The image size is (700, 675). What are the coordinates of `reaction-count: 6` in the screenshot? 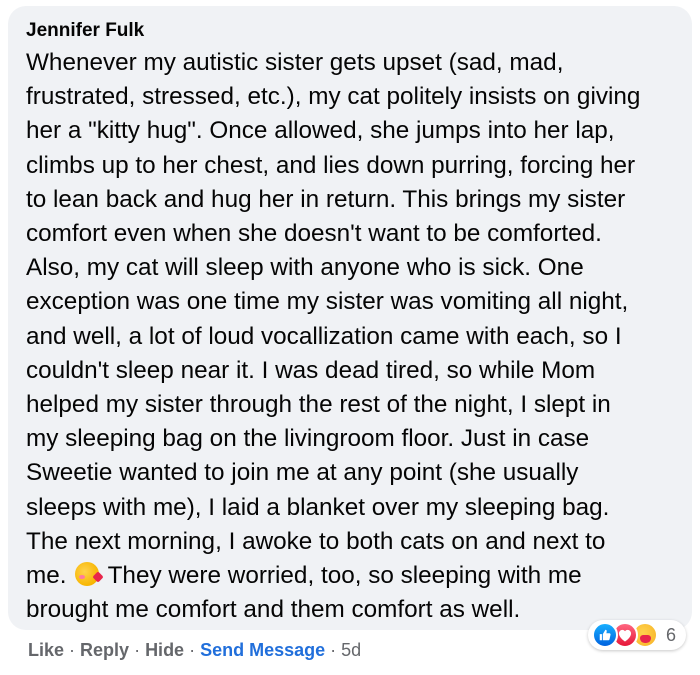 It's located at (670, 634).